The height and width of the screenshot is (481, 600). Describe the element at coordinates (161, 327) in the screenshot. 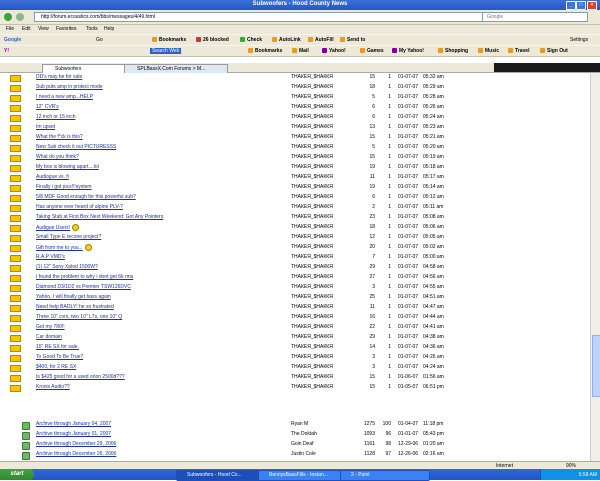

I see `thread-link: Got my 780!!` at that location.